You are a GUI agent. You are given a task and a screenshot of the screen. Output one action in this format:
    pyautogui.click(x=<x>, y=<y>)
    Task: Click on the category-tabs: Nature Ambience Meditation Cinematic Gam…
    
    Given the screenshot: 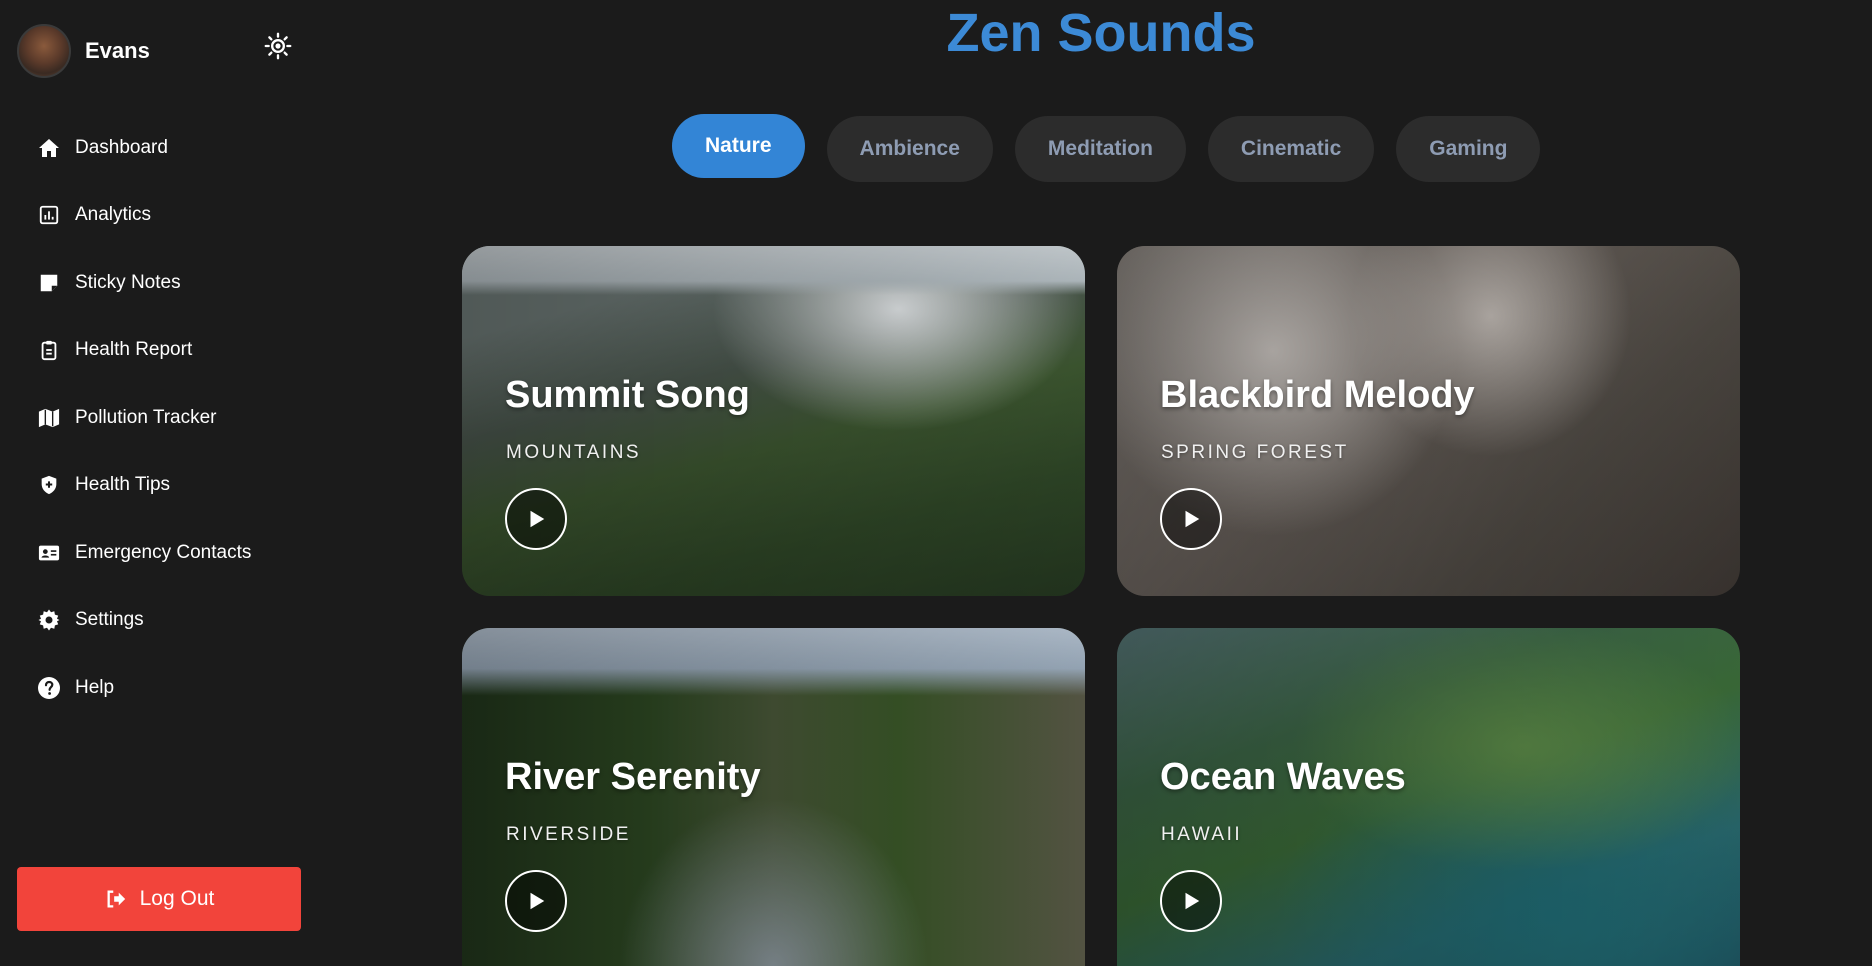 What is the action you would take?
    pyautogui.click(x=1117, y=146)
    